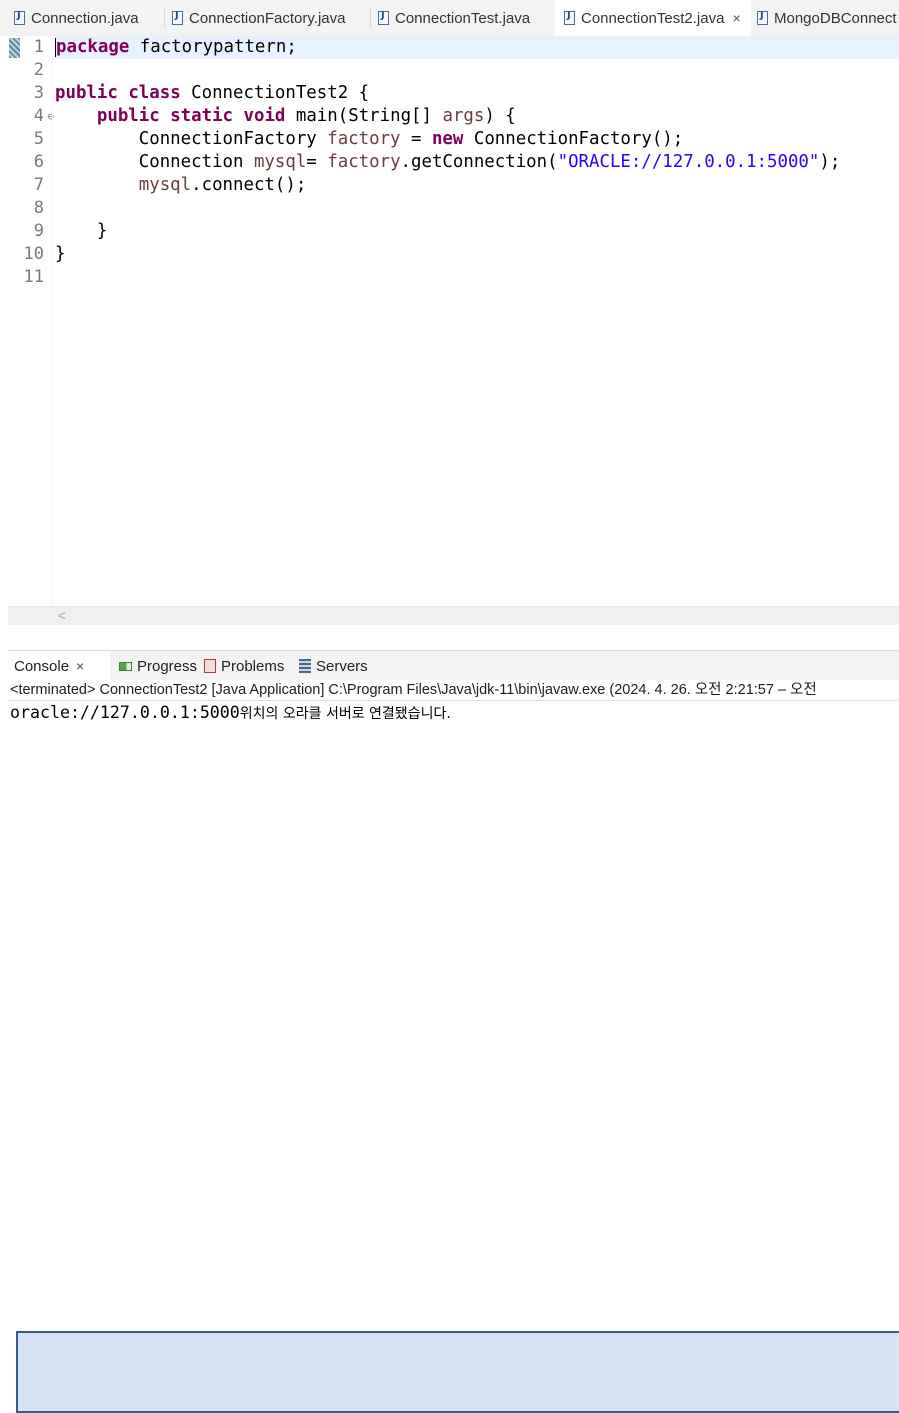 This screenshot has width=899, height=1413. I want to click on tab-label: Connection.java, so click(85, 18).